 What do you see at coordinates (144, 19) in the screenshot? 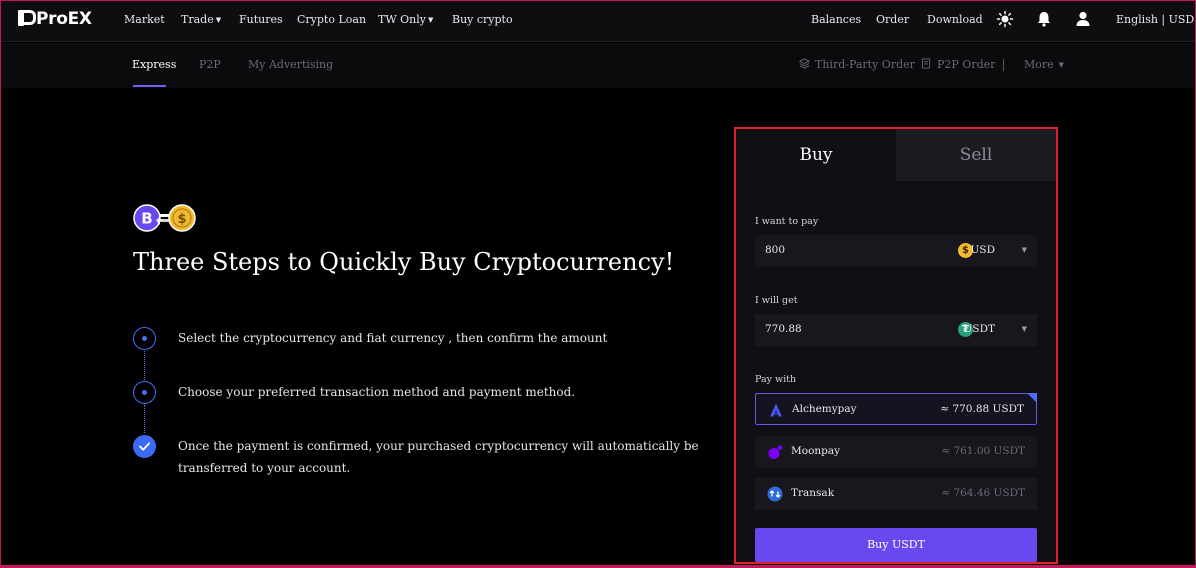
I see `nav-market: Market` at bounding box center [144, 19].